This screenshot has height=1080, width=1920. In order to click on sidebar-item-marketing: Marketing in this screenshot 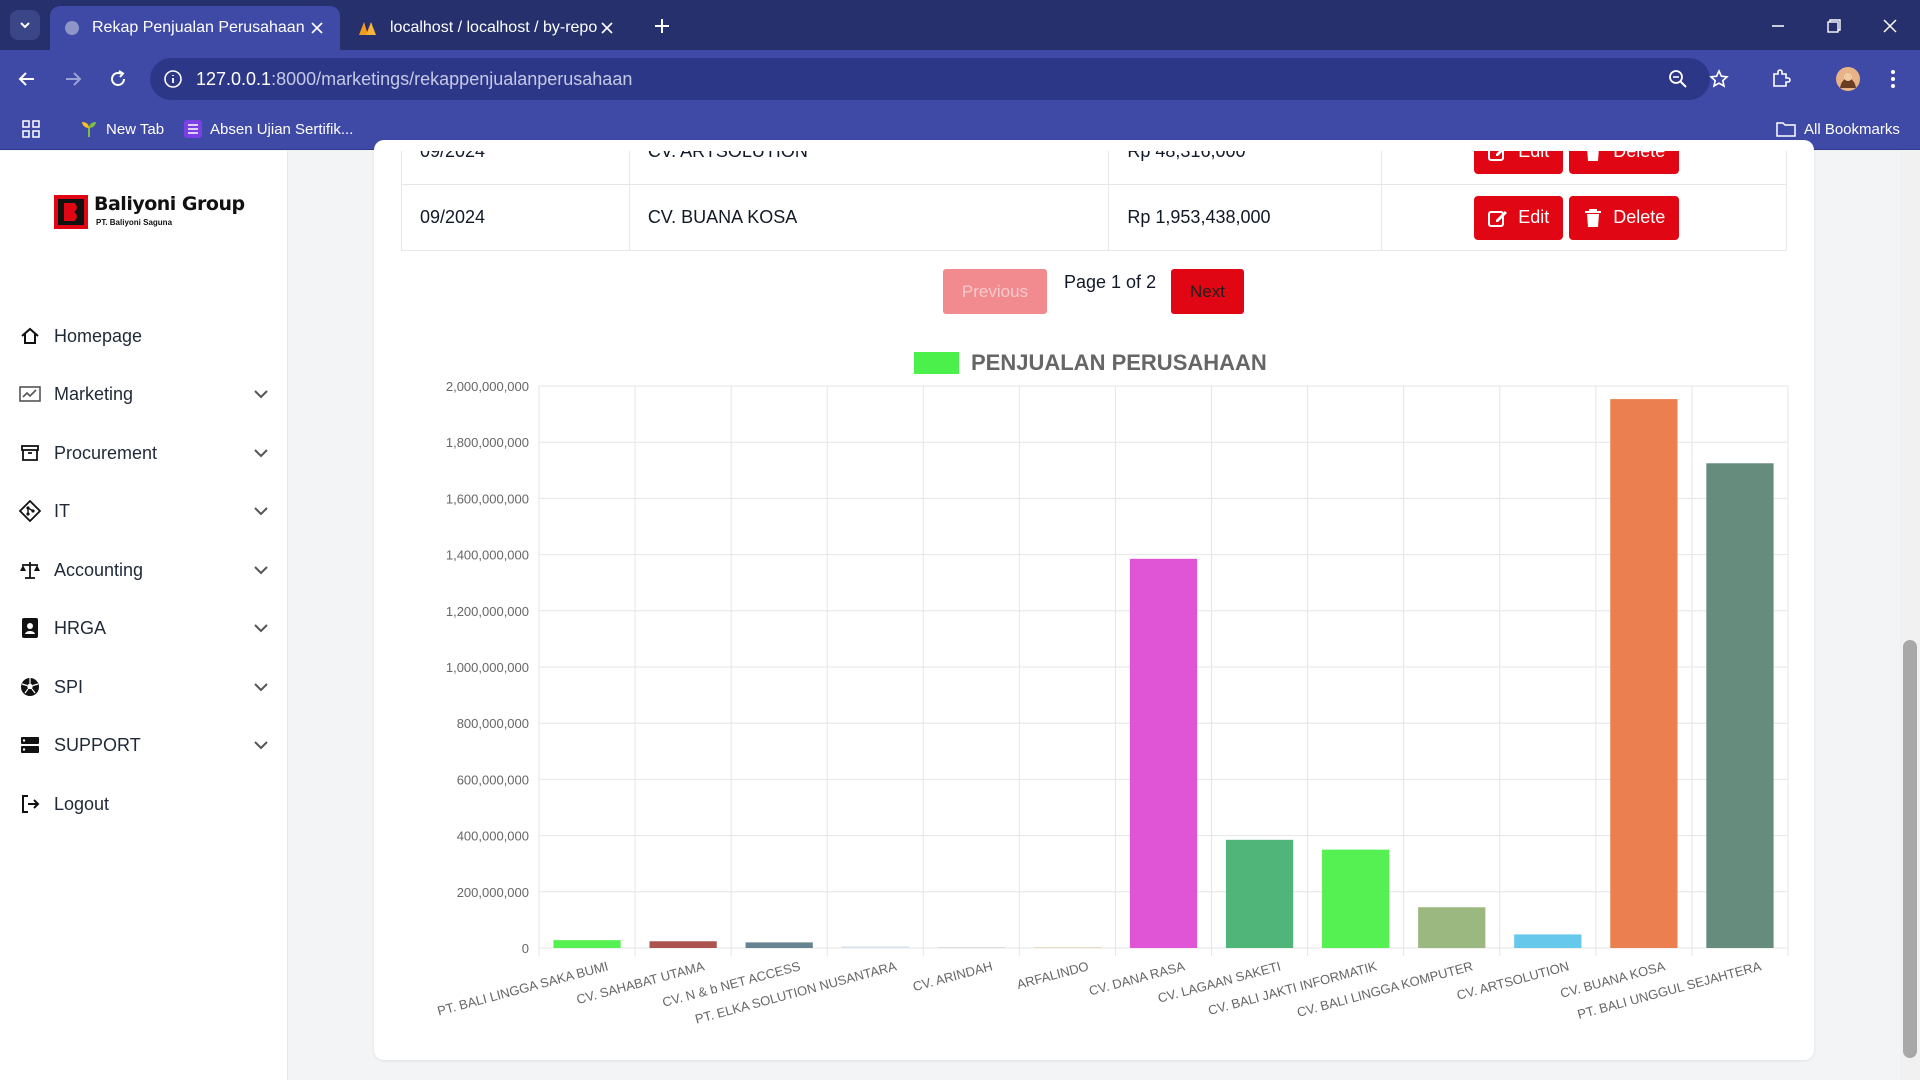, I will do `click(144, 394)`.